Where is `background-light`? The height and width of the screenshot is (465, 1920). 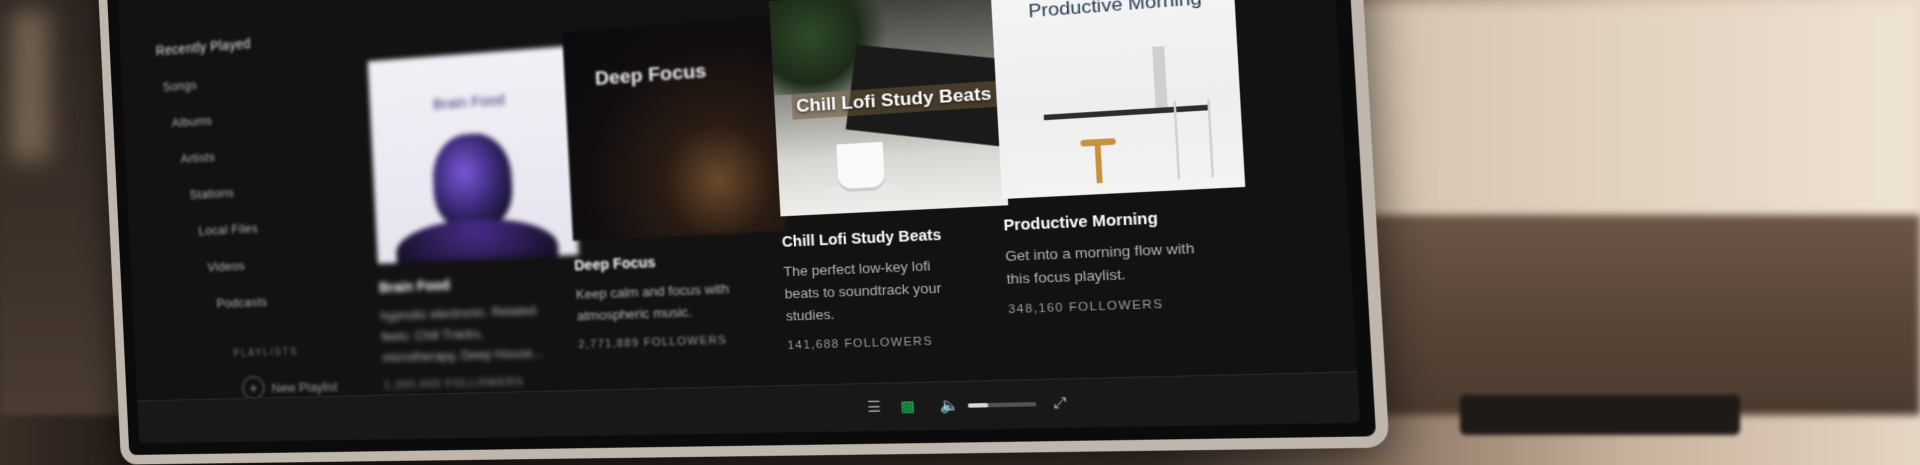 background-light is located at coordinates (30, 85).